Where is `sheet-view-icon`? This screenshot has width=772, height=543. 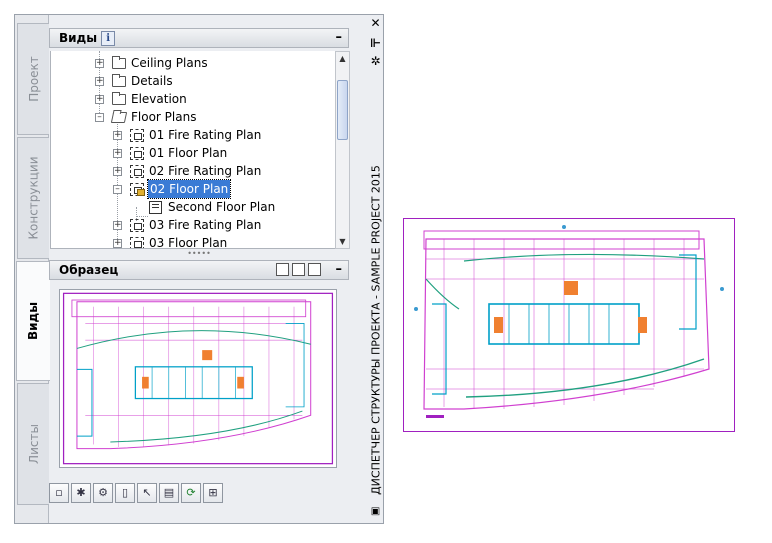
sheet-view-icon is located at coordinates (155, 207).